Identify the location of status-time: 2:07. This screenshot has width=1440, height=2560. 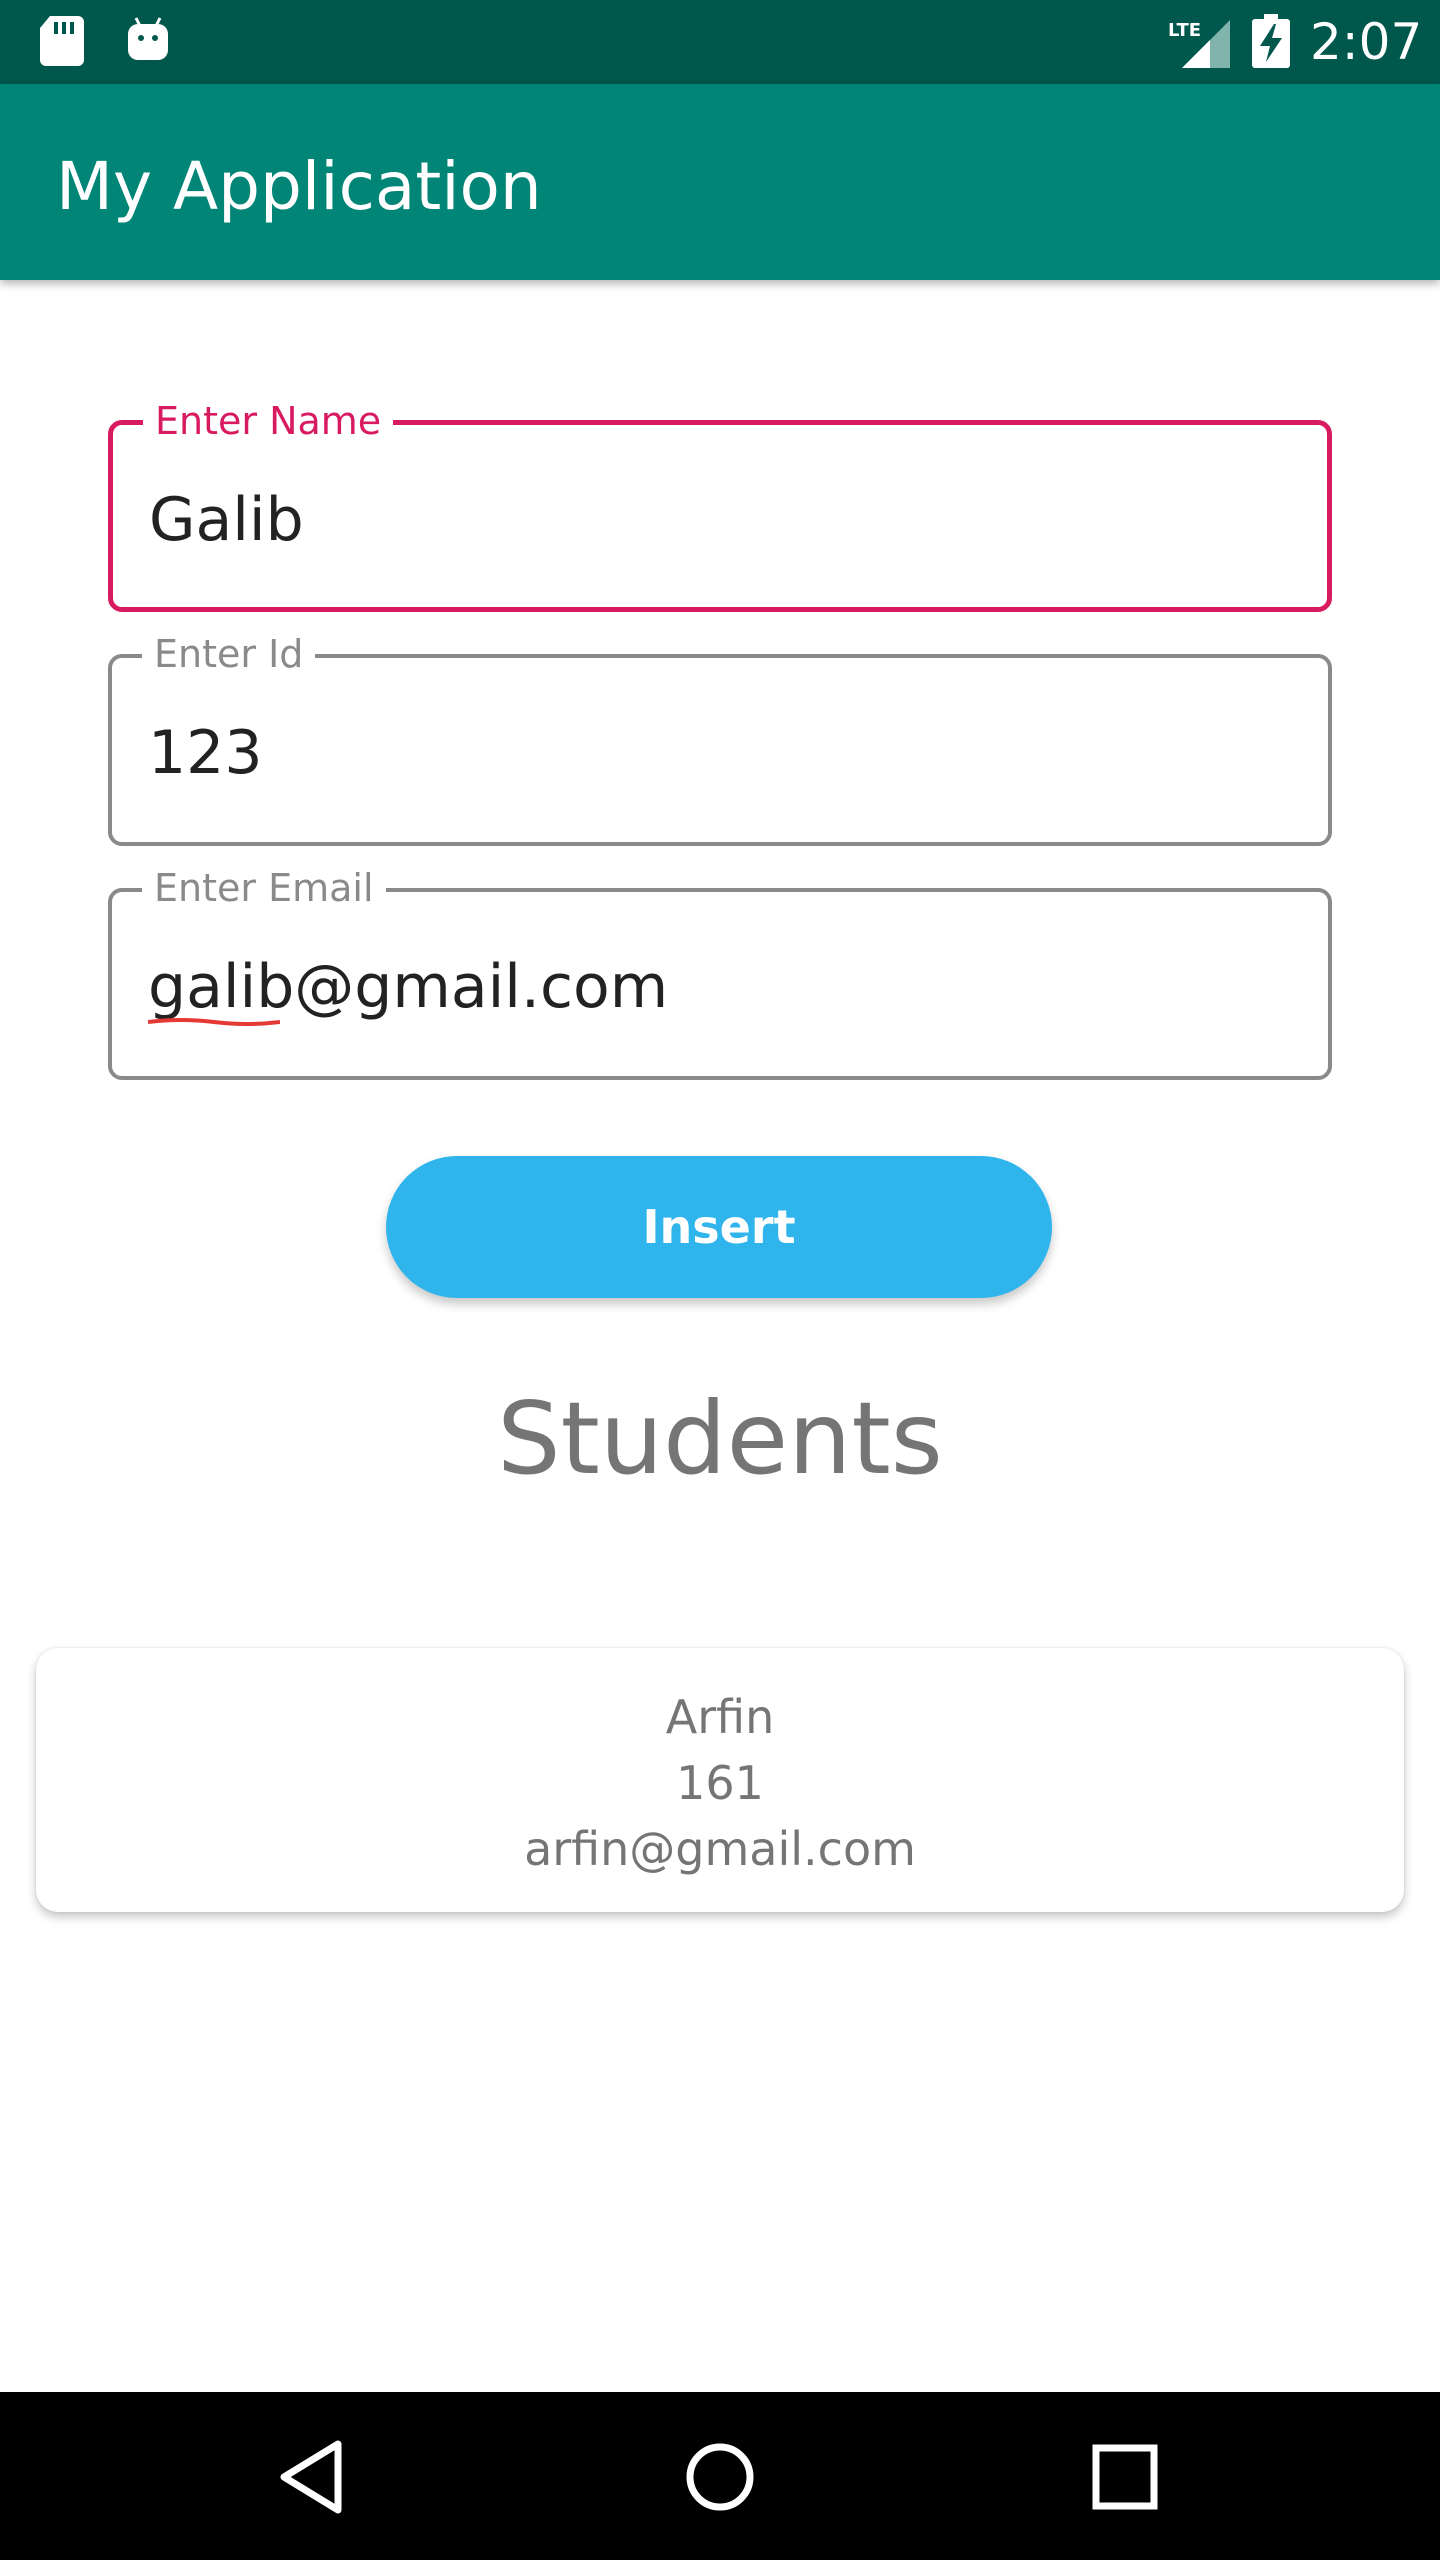
(1366, 42).